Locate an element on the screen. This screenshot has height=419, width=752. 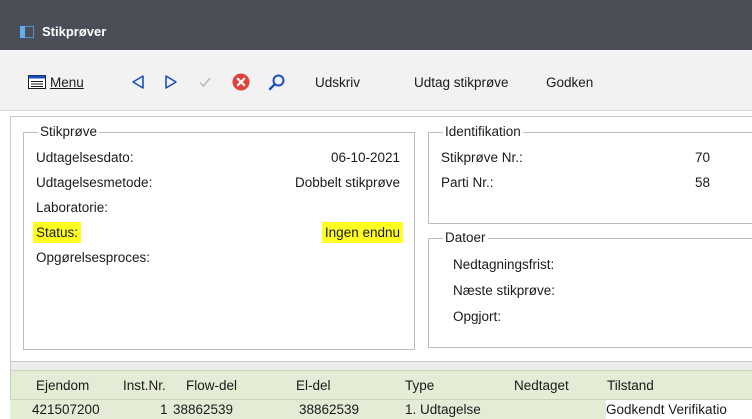
confirm-button is located at coordinates (205, 82).